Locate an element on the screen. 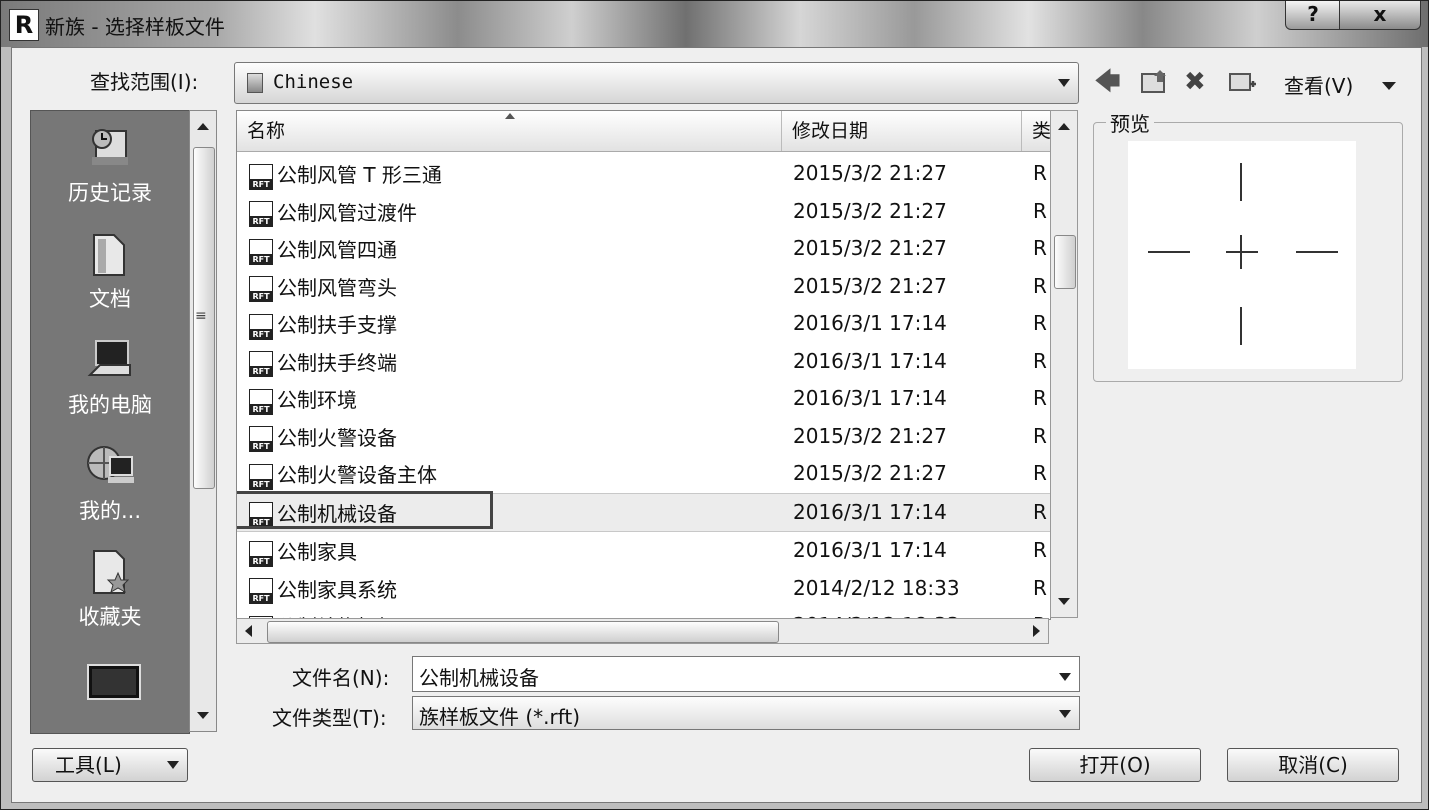 The image size is (1429, 810). history-icon is located at coordinates (110, 148).